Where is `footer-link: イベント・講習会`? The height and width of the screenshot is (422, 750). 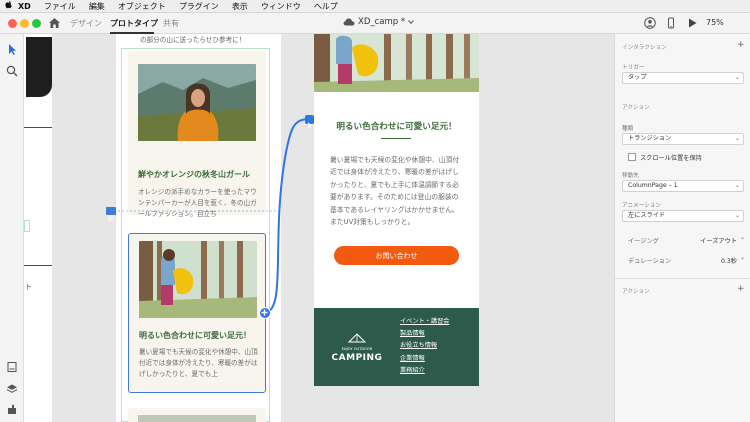 footer-link: イベント・講習会 is located at coordinates (425, 322).